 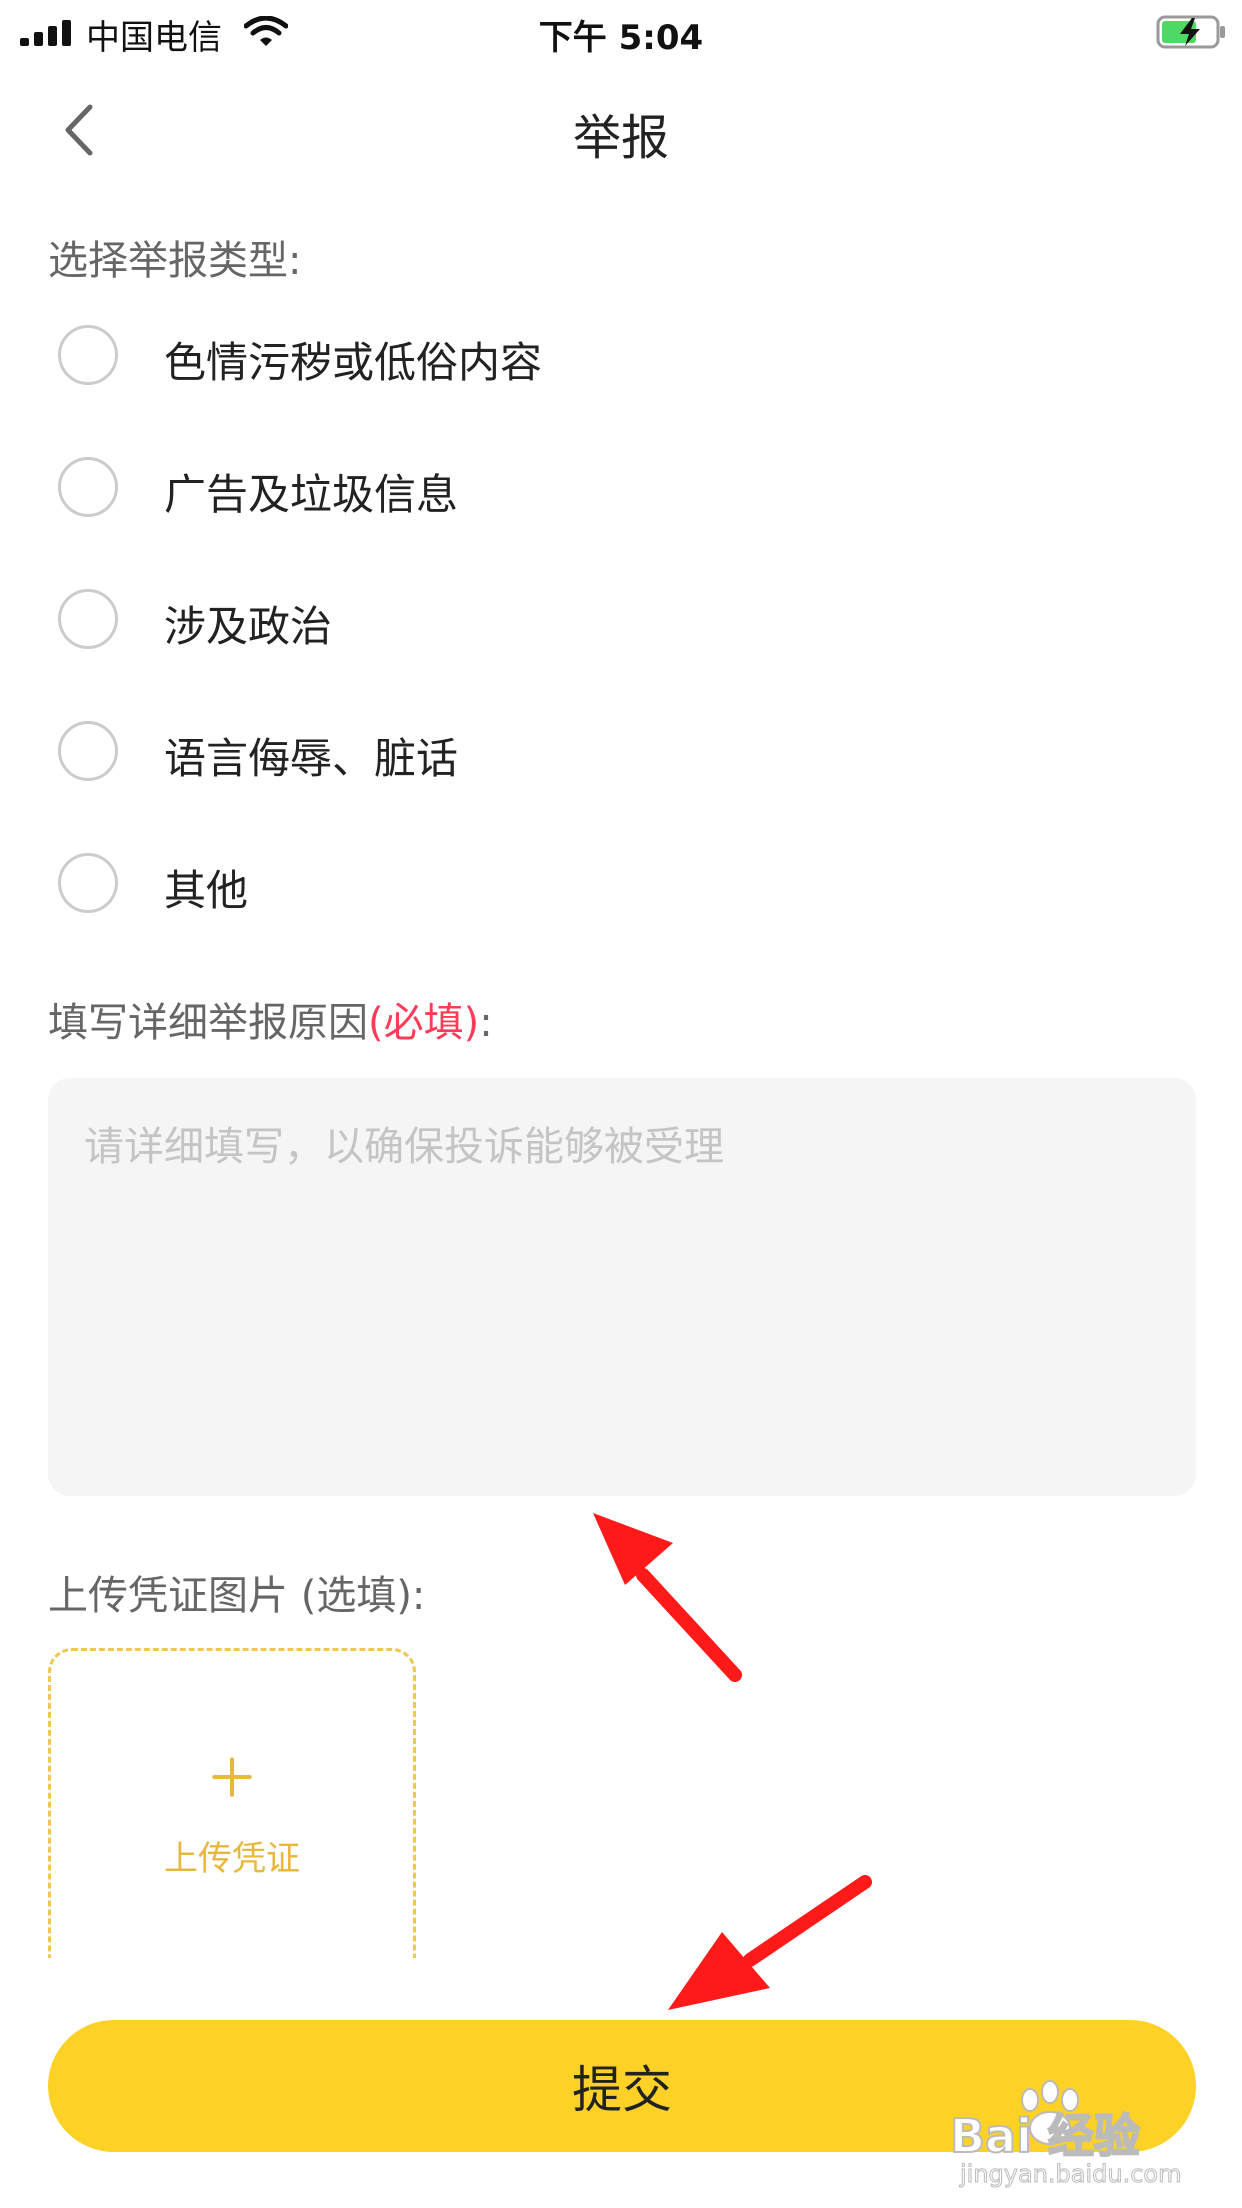 I want to click on upload-label: 上传凭证图片 (选填):, so click(x=237, y=1596).